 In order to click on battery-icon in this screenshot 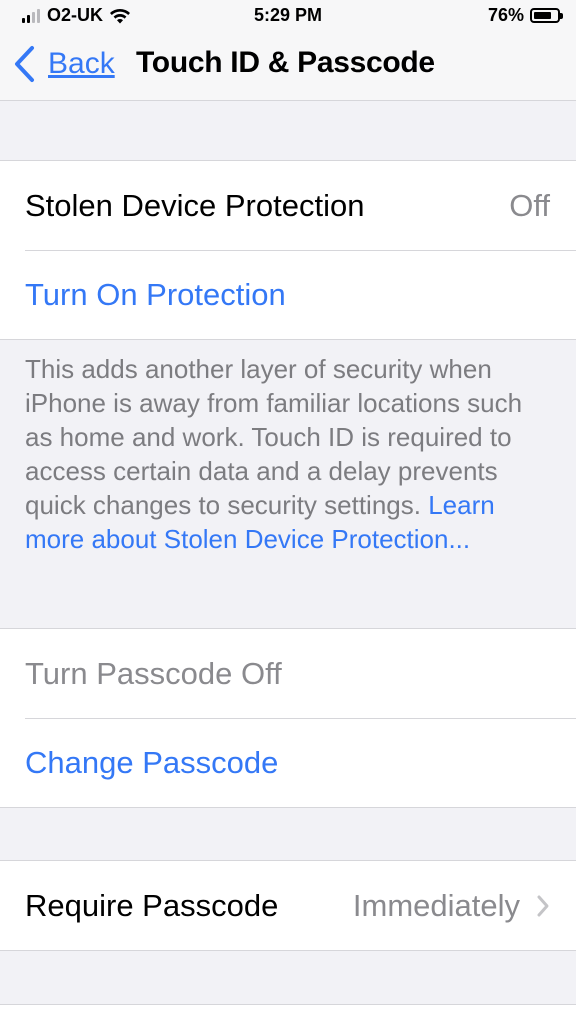, I will do `click(546, 15)`.